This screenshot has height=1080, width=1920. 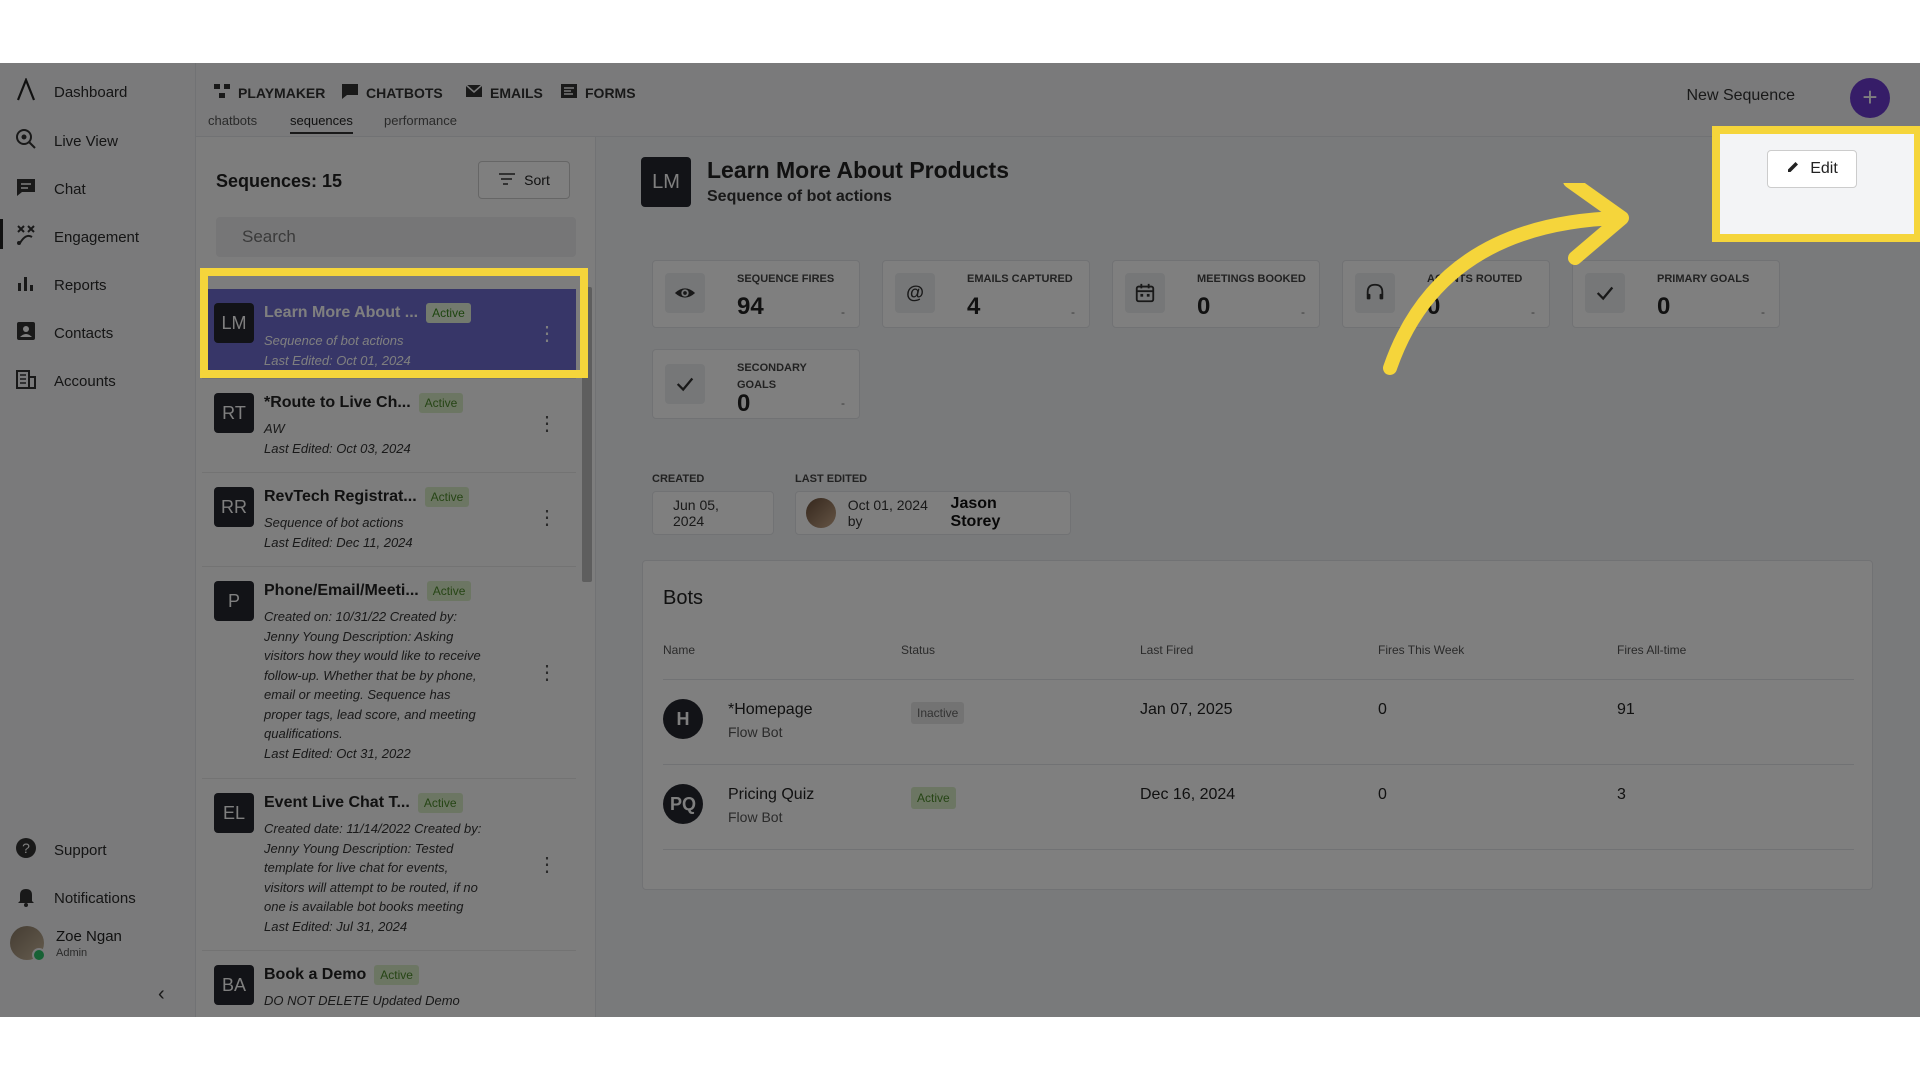 I want to click on last-edited: Last Edited: Oct 01, 2024, so click(x=337, y=360).